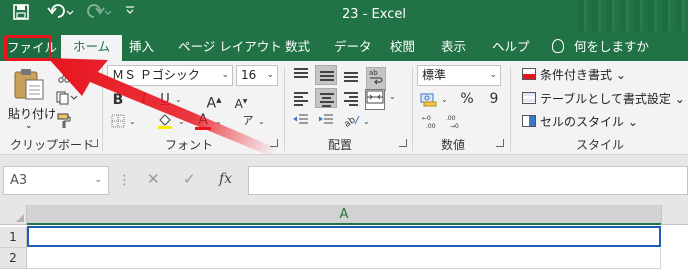 Image resolution: width=688 pixels, height=271 pixels. Describe the element at coordinates (468, 180) in the screenshot. I see `formula-input` at that location.